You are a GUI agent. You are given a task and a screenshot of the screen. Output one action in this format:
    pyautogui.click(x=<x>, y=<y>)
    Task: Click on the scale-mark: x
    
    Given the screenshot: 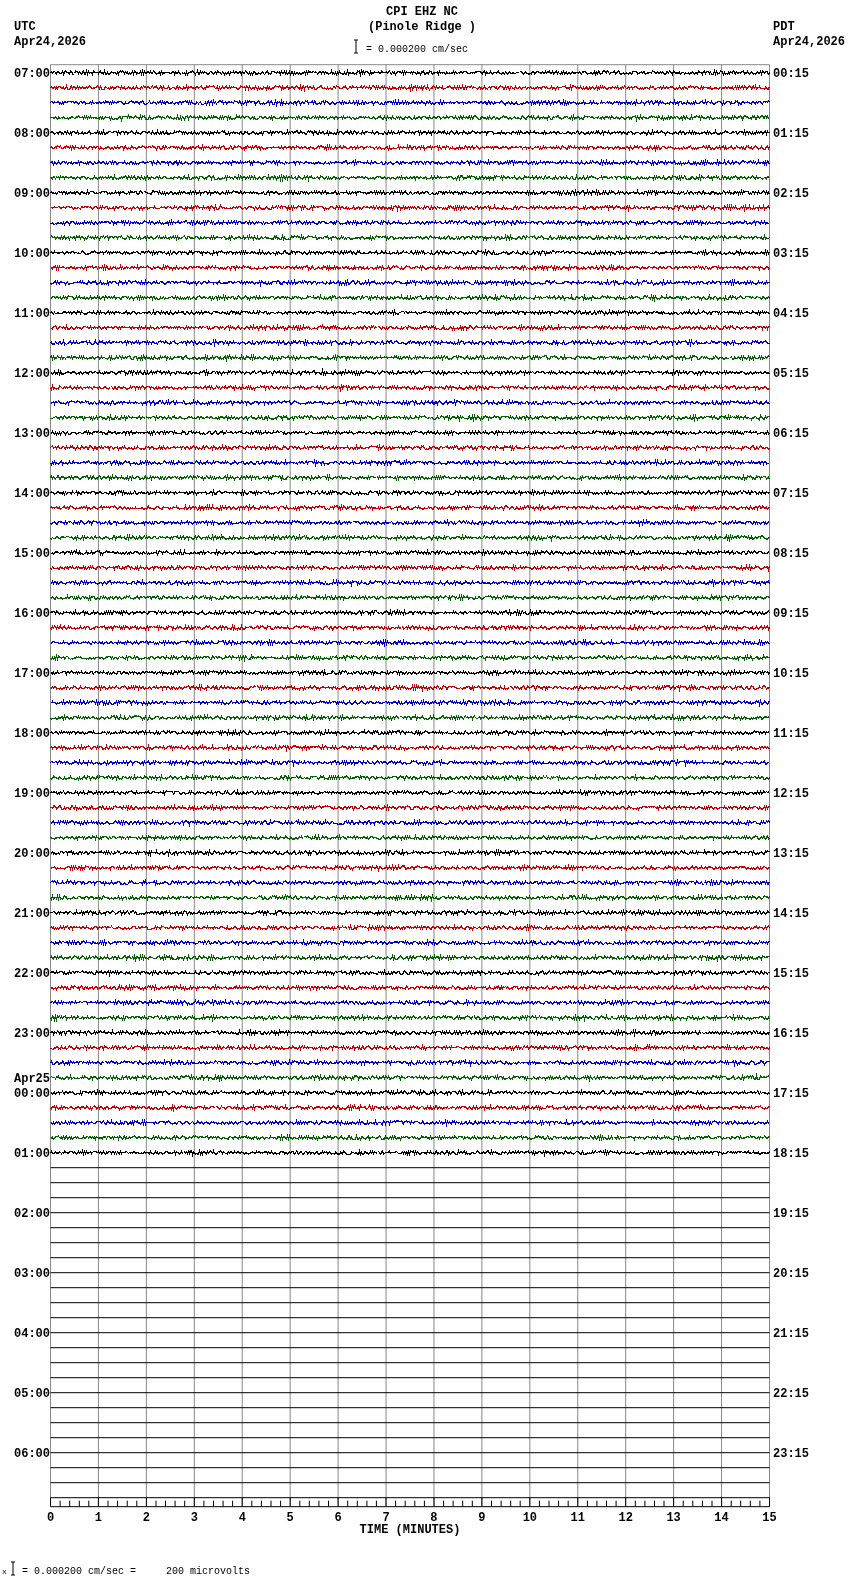 What is the action you would take?
    pyautogui.click(x=4, y=1571)
    